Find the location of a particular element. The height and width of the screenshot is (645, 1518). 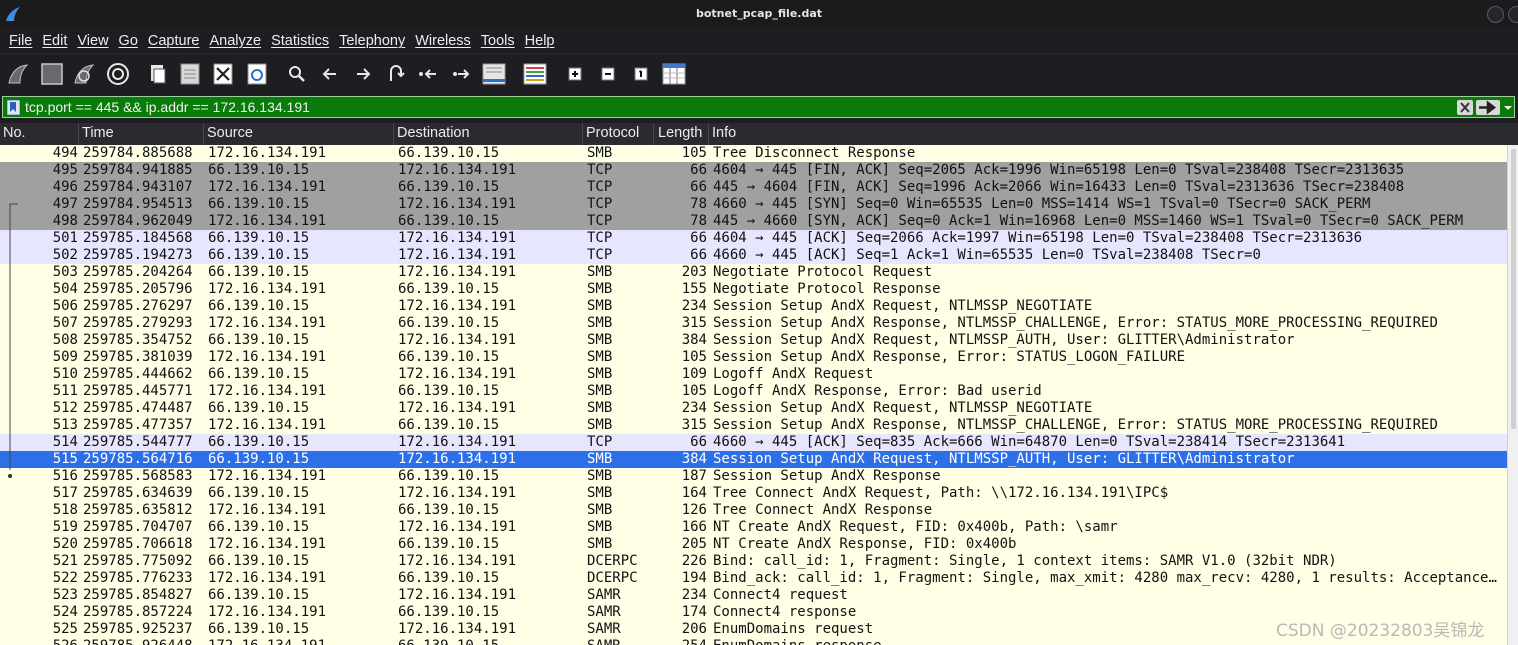

first-packet-icon is located at coordinates (429, 74).